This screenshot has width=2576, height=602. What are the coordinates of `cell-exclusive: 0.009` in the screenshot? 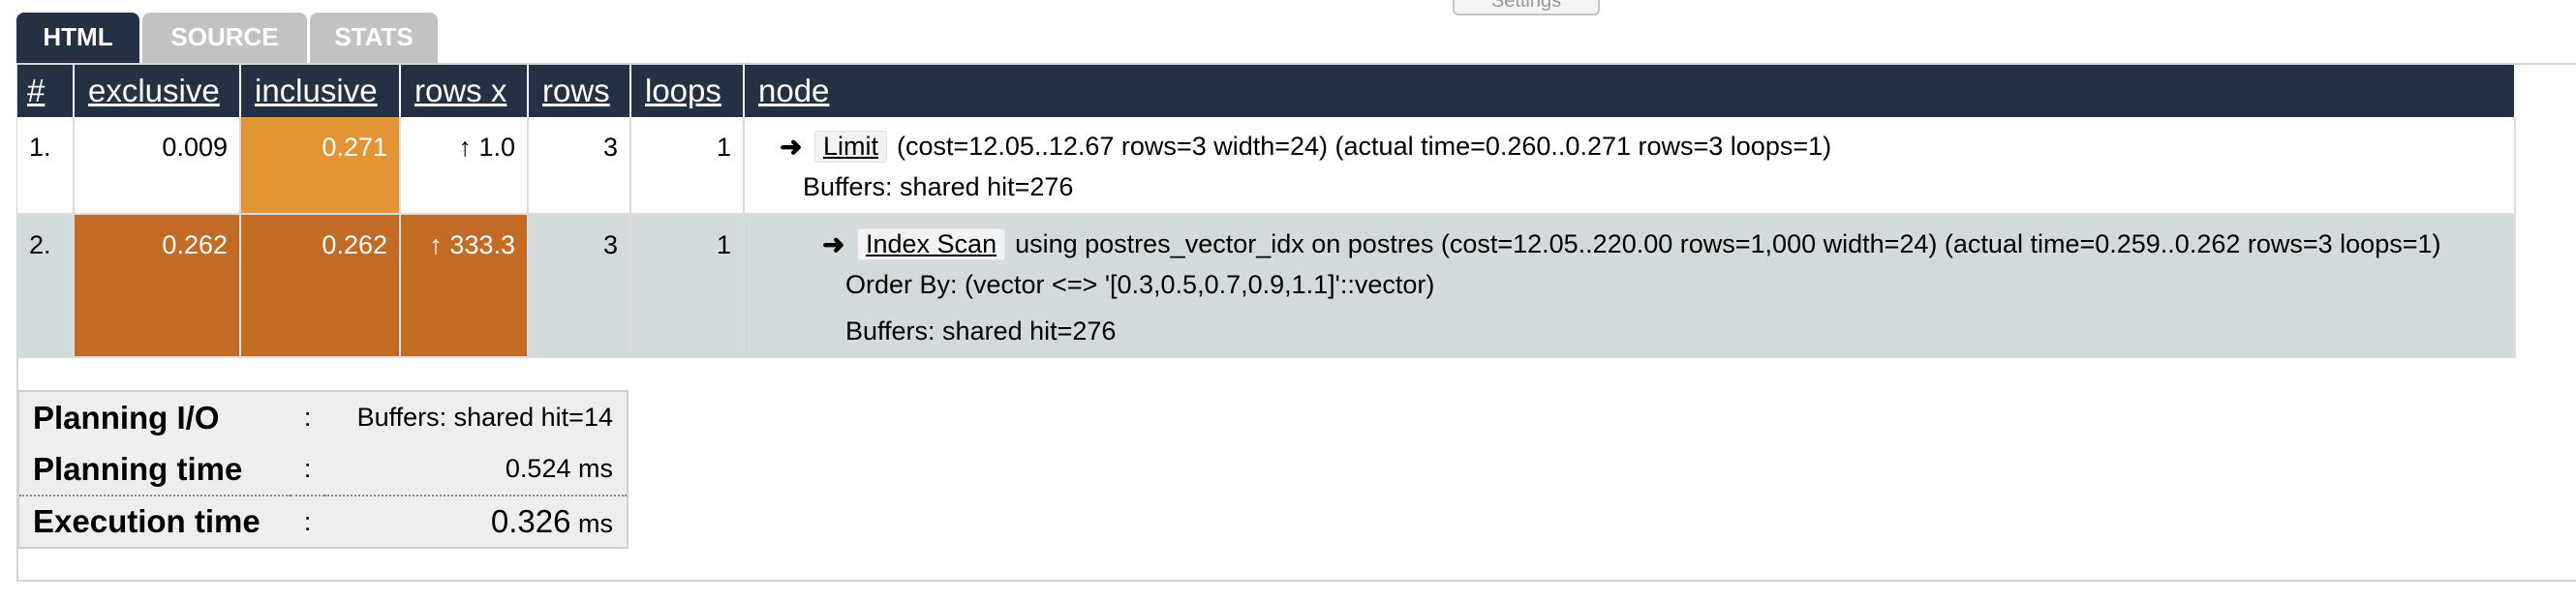 It's located at (157, 166).